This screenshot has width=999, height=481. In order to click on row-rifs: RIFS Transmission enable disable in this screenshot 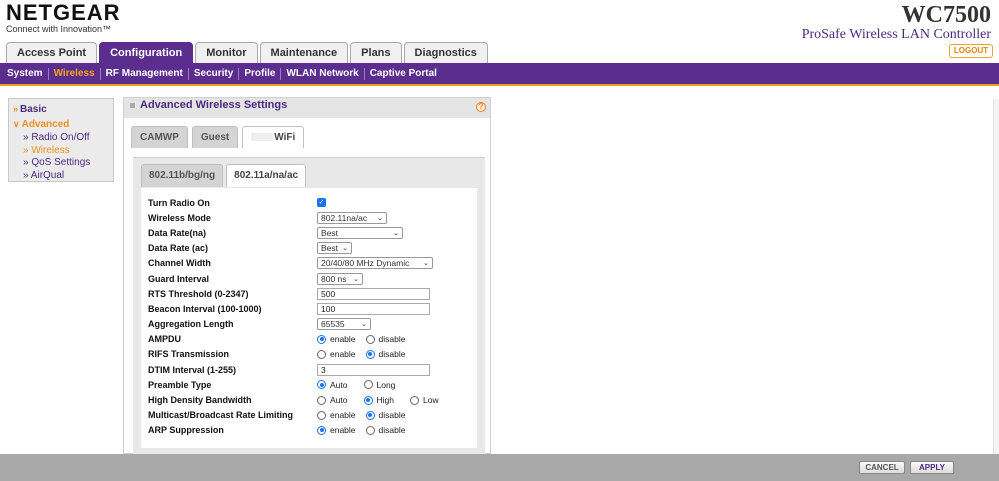, I will do `click(309, 354)`.